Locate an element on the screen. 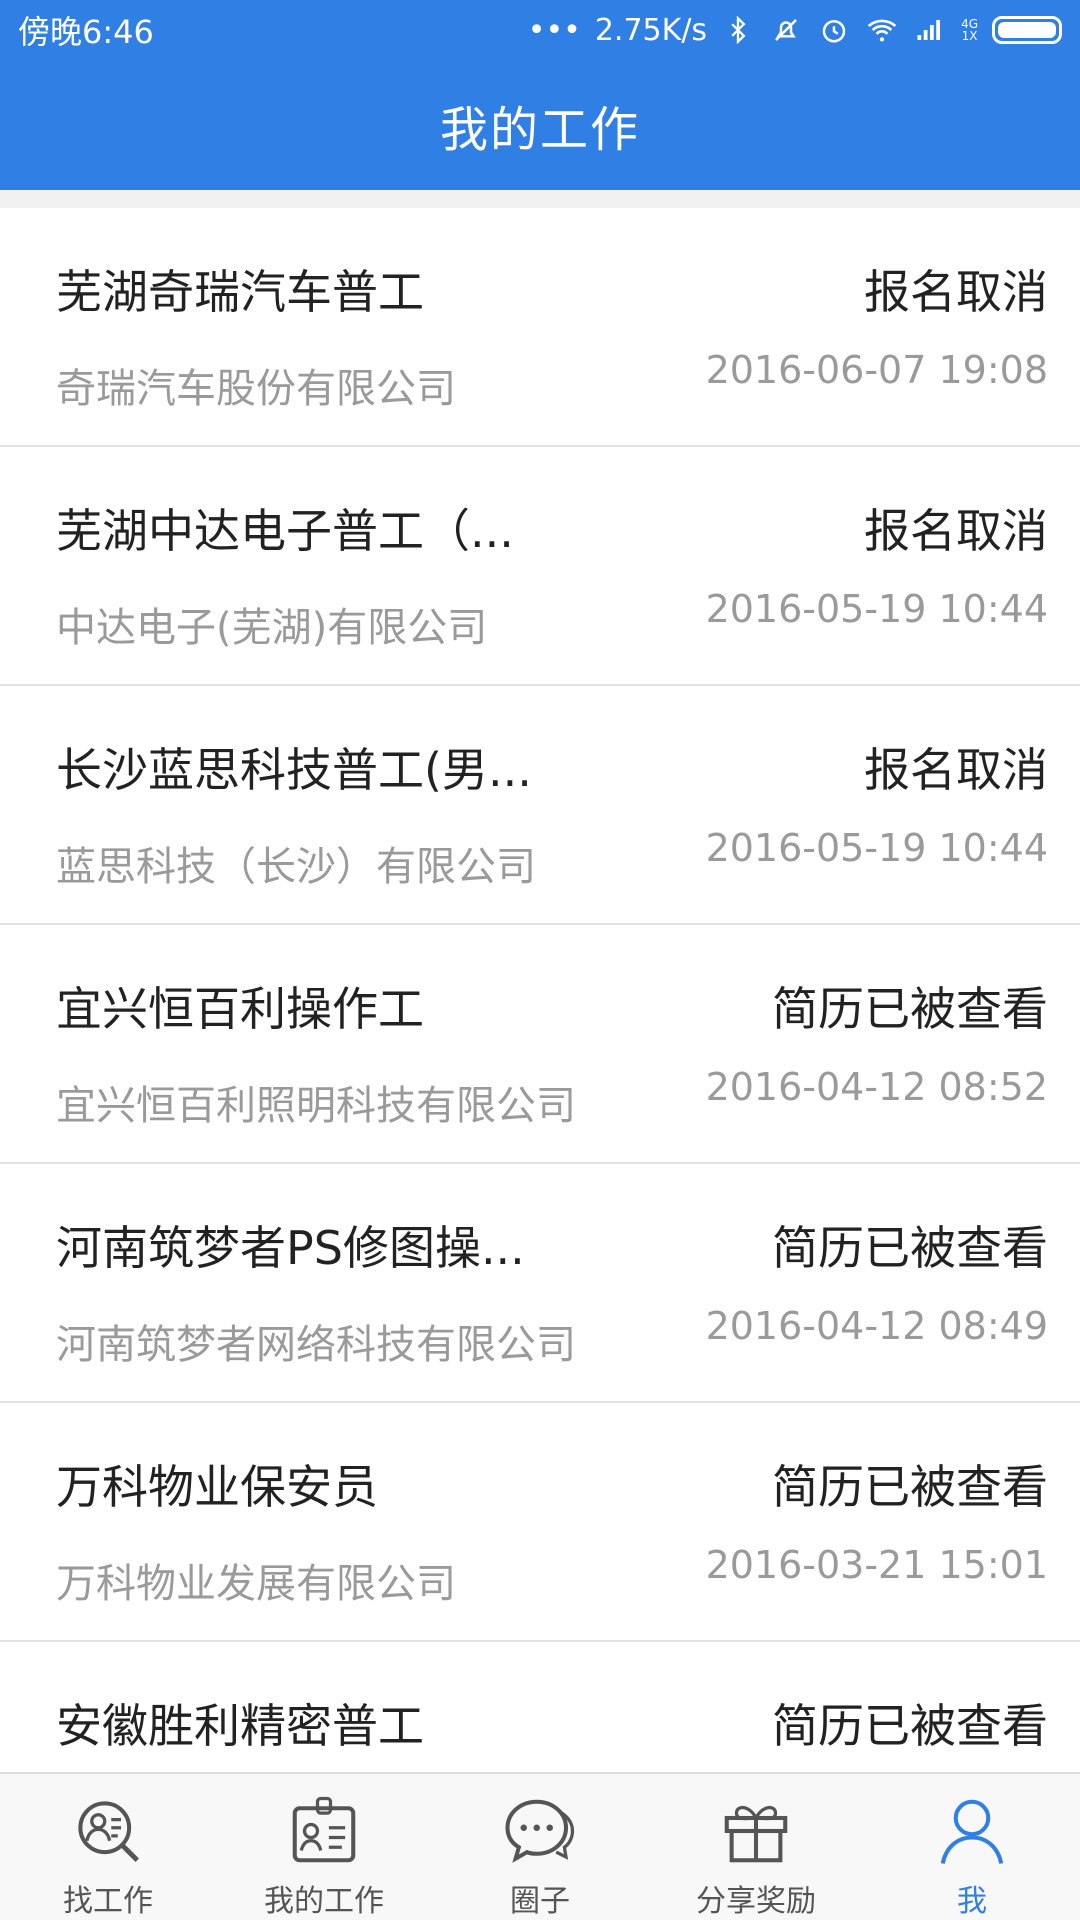 The height and width of the screenshot is (1920, 1080). bottom-nav: 找工作 我的工作 圈子 分享奖励 我 is located at coordinates (540, 1846).